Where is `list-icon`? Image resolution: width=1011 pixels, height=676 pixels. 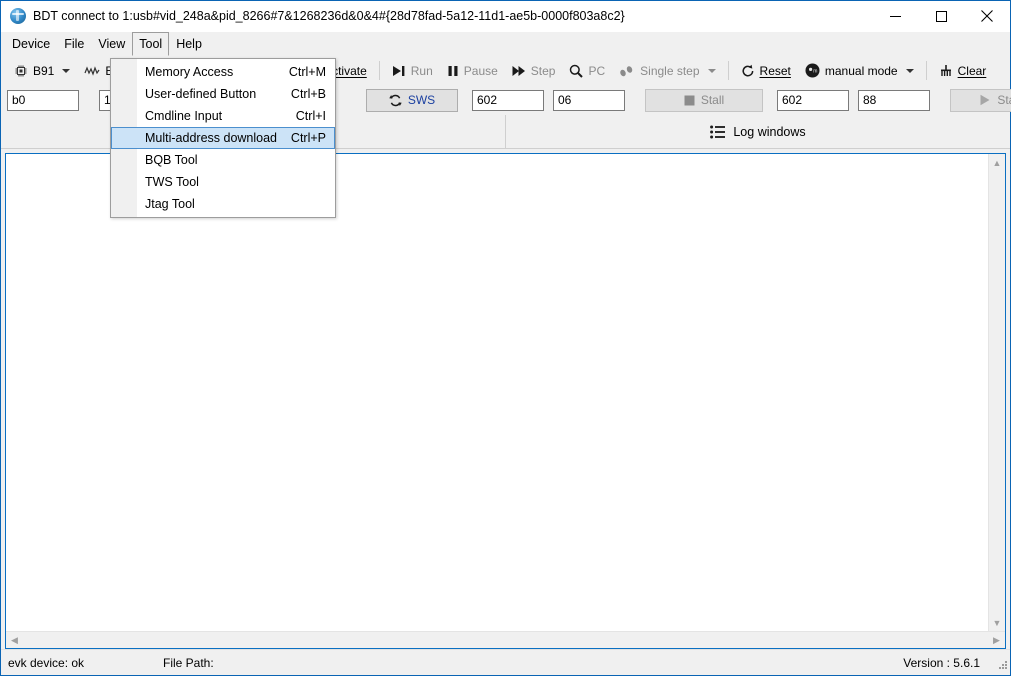
list-icon is located at coordinates (718, 131).